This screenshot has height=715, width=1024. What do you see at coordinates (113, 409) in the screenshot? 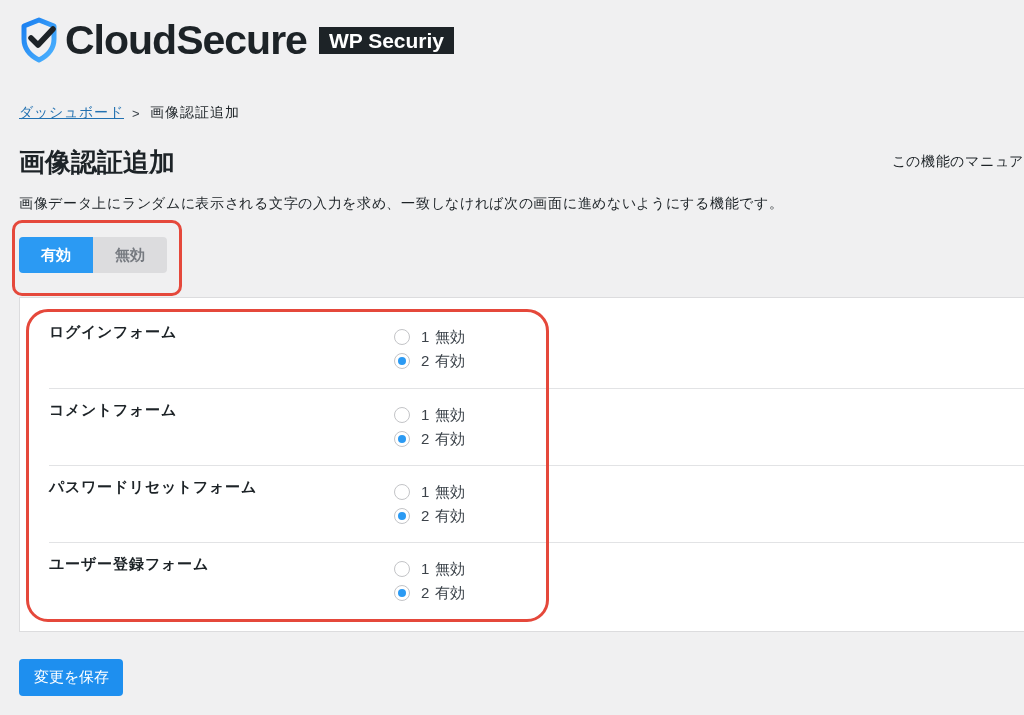
I see `setting-label: コメントフォーム` at bounding box center [113, 409].